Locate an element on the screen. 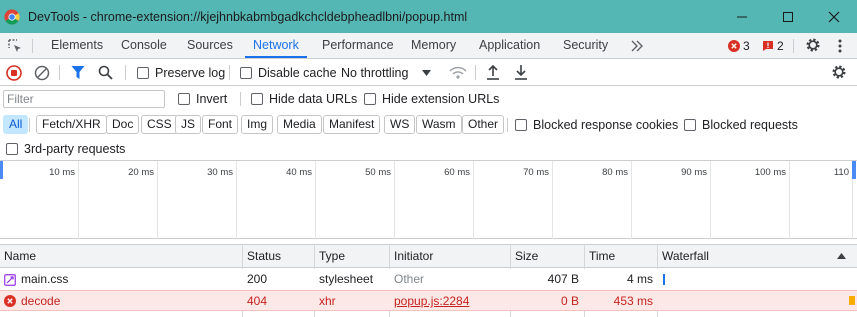 The width and height of the screenshot is (857, 317). column-header-status: Status is located at coordinates (262, 256).